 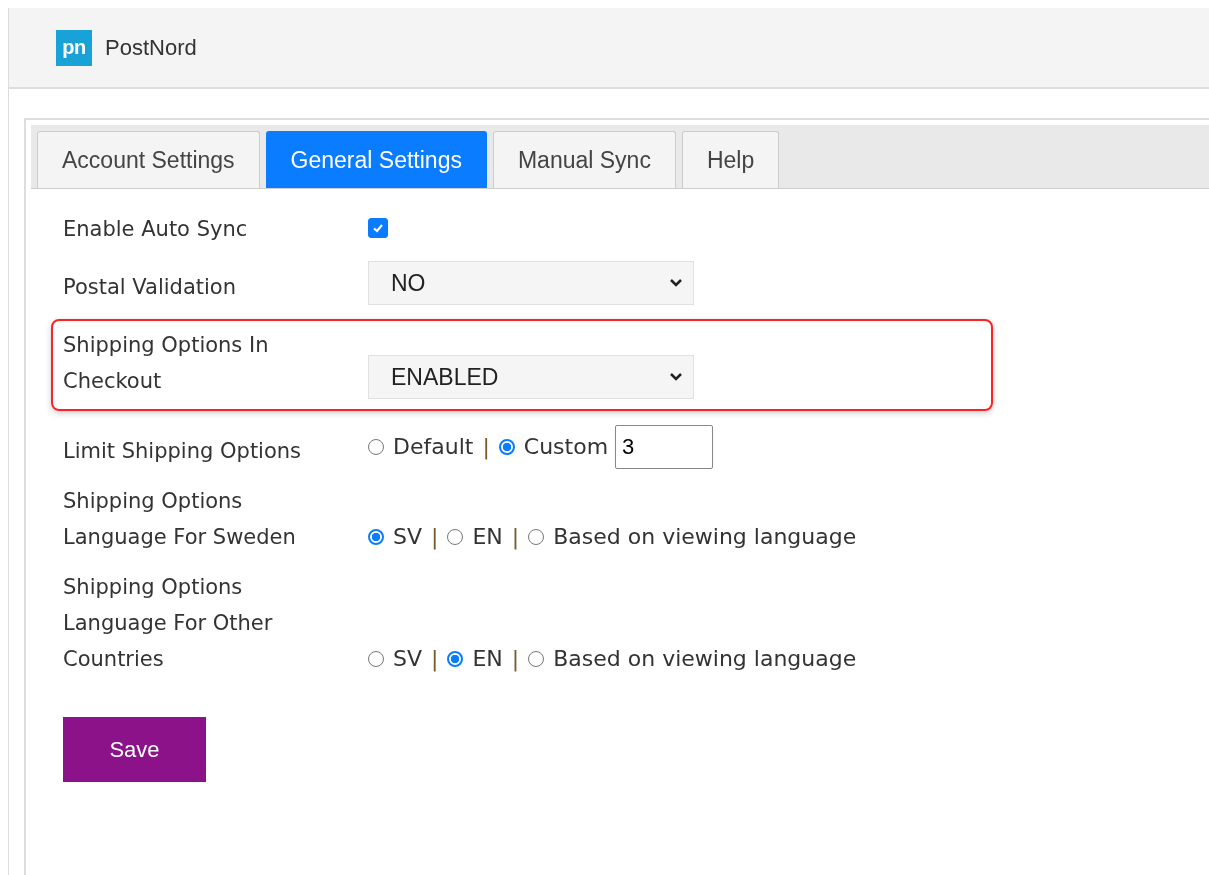 I want to click on number-field: 3, so click(x=664, y=447).